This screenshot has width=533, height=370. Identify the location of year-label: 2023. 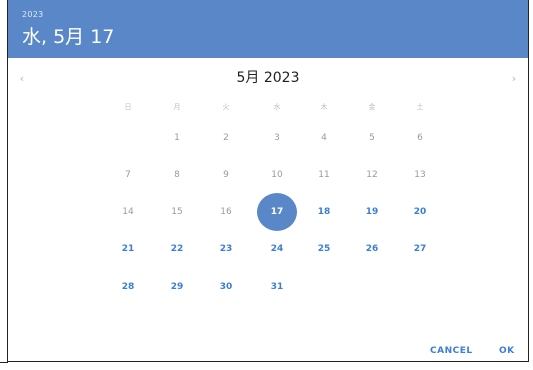
(33, 14).